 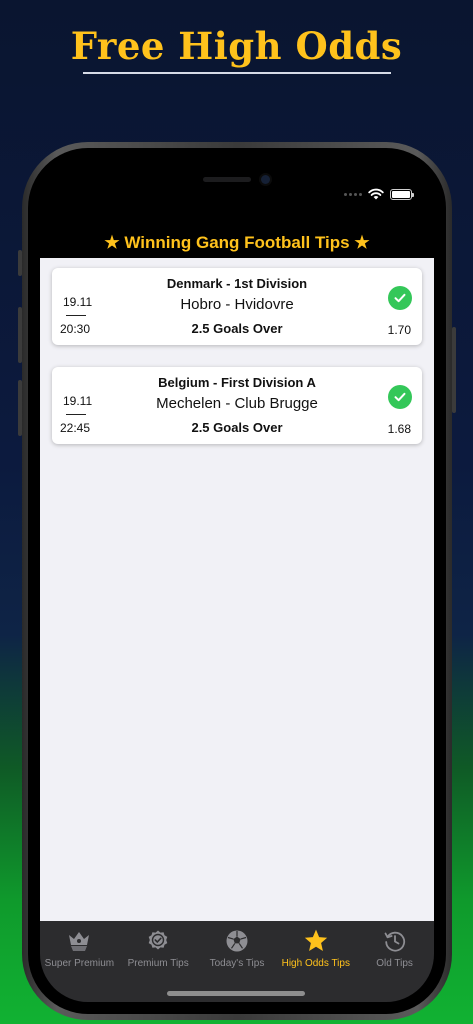 I want to click on soccer-ball-icon, so click(x=237, y=941).